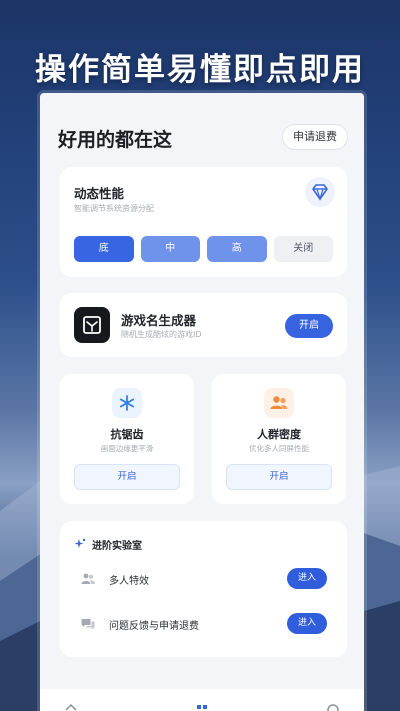  I want to click on performance-mode-selector: 底 中 高 关闭, so click(203, 249).